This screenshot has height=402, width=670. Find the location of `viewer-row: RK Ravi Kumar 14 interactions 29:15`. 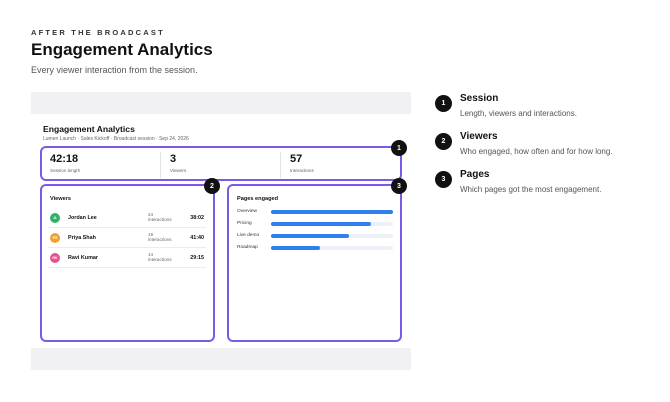

viewer-row: RK Ravi Kumar 14 interactions 29:15 is located at coordinates (127, 258).